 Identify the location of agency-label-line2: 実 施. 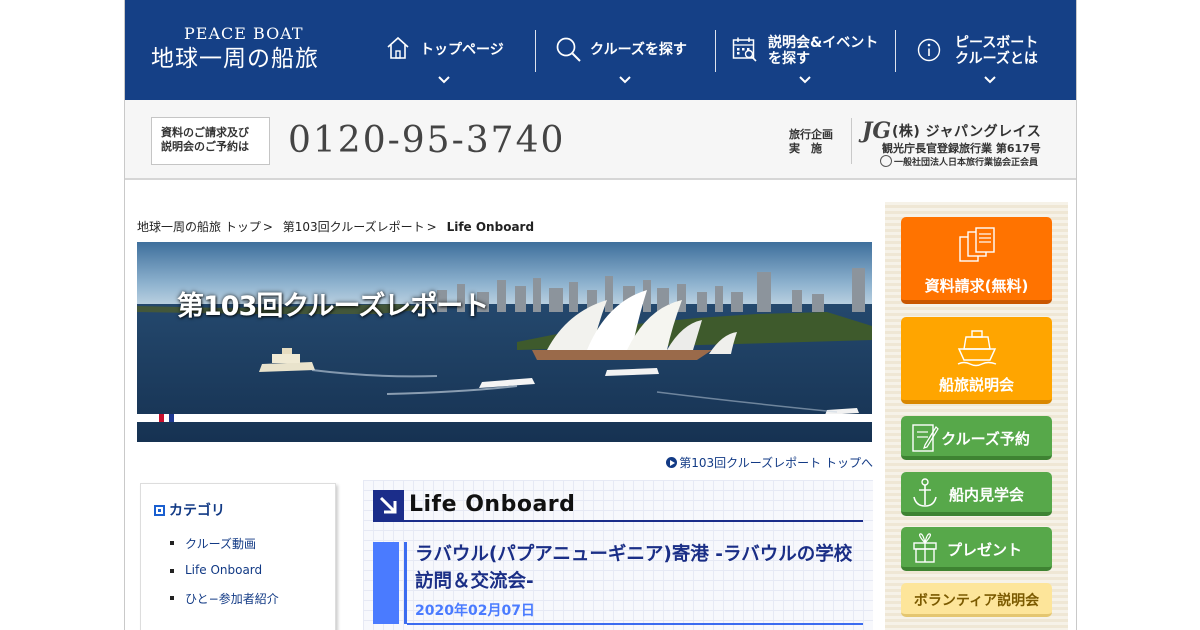
(805, 148).